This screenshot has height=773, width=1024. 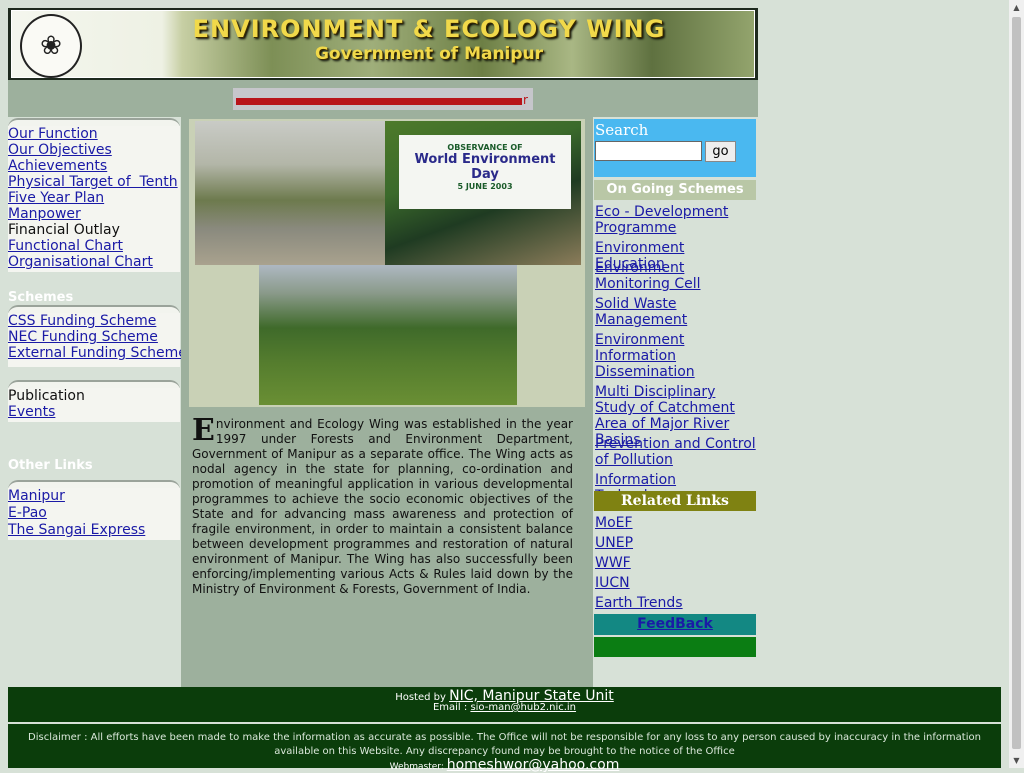 I want to click on green-divider-bar, so click(x=675, y=647).